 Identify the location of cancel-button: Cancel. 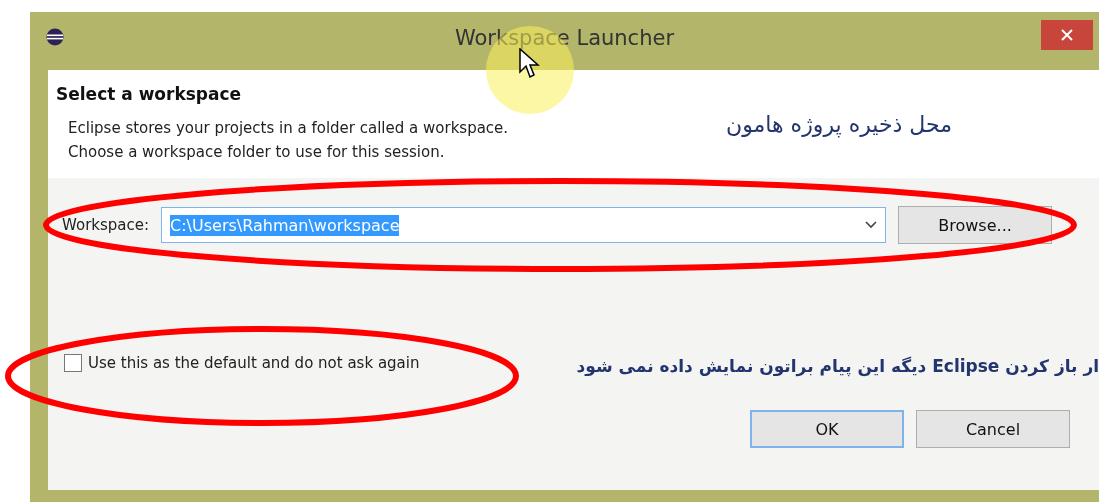
(993, 429).